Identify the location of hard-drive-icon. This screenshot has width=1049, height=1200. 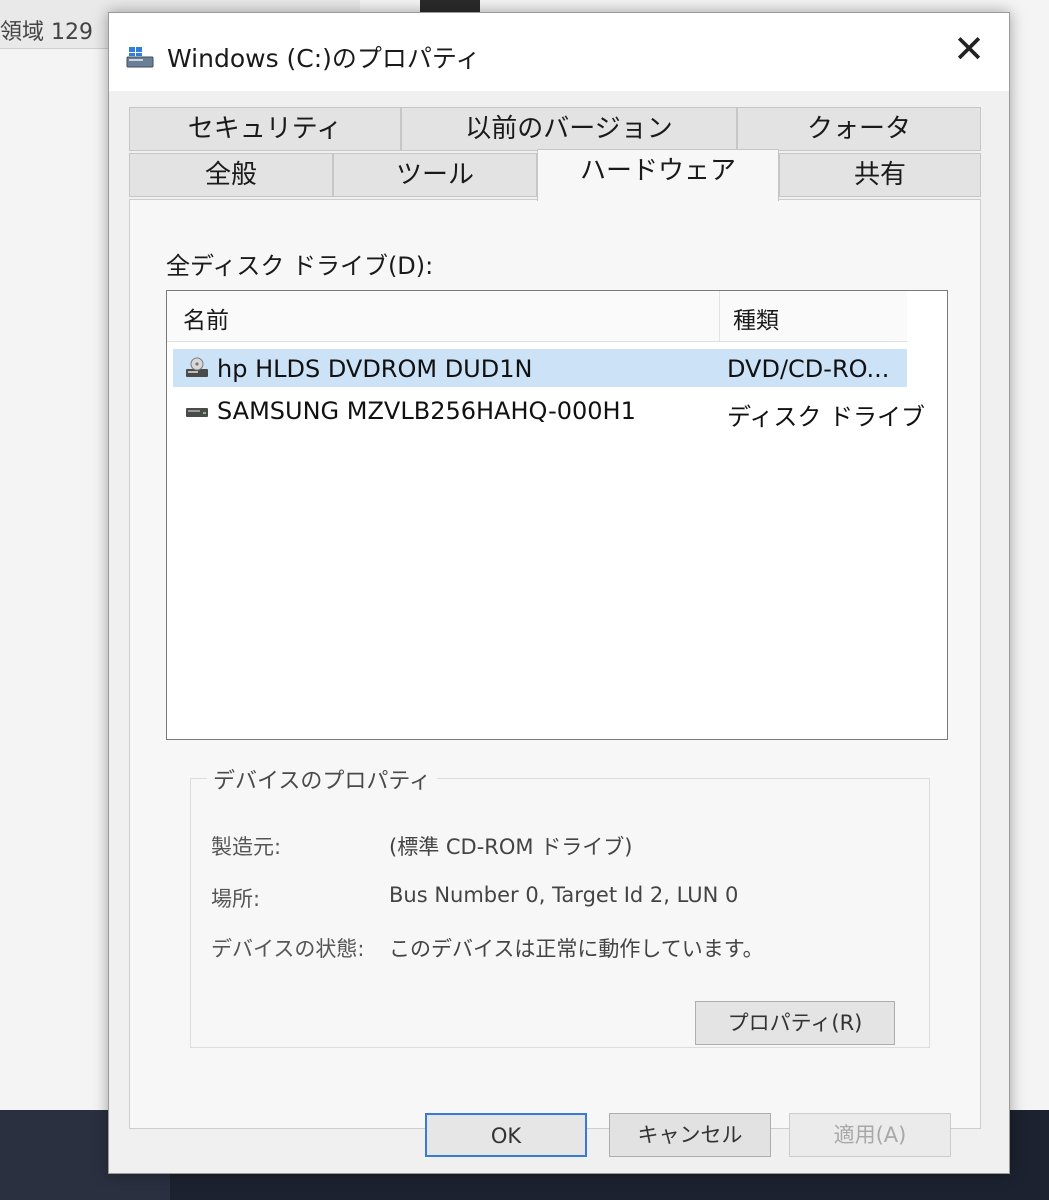
(197, 412).